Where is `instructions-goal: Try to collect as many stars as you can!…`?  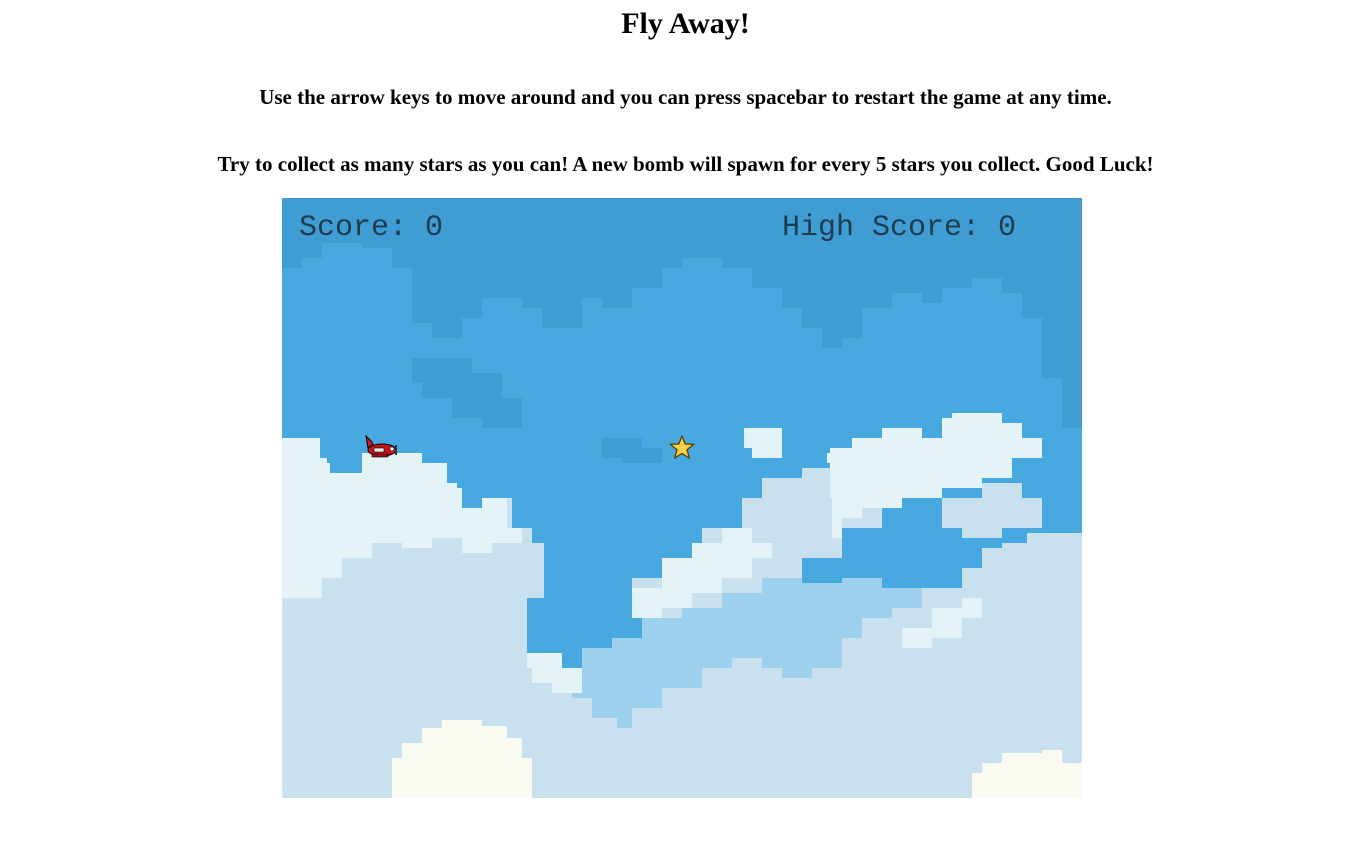 instructions-goal: Try to collect as many stars as you can!… is located at coordinates (685, 164).